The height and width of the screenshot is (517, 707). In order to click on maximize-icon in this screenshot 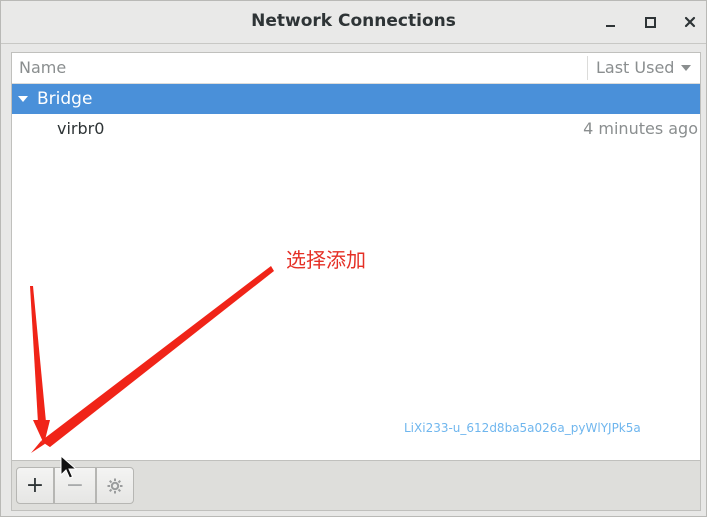, I will do `click(650, 22)`.